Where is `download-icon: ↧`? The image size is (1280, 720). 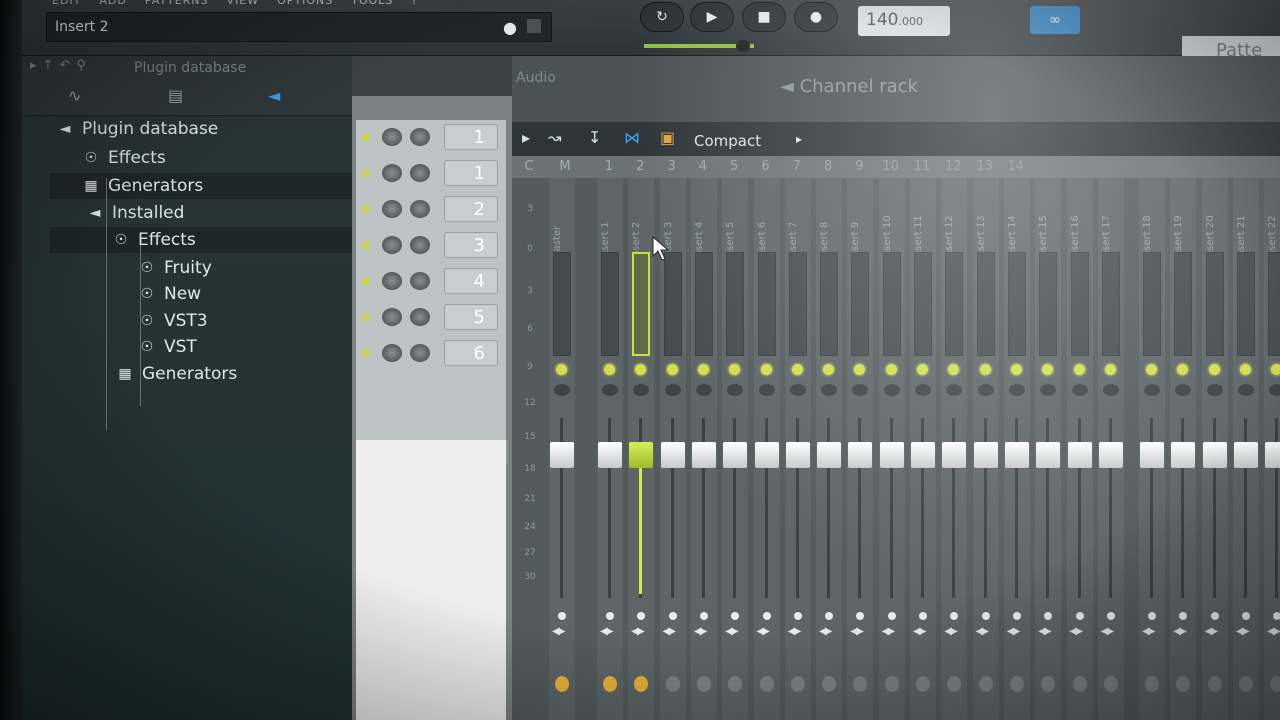 download-icon: ↧ is located at coordinates (594, 137).